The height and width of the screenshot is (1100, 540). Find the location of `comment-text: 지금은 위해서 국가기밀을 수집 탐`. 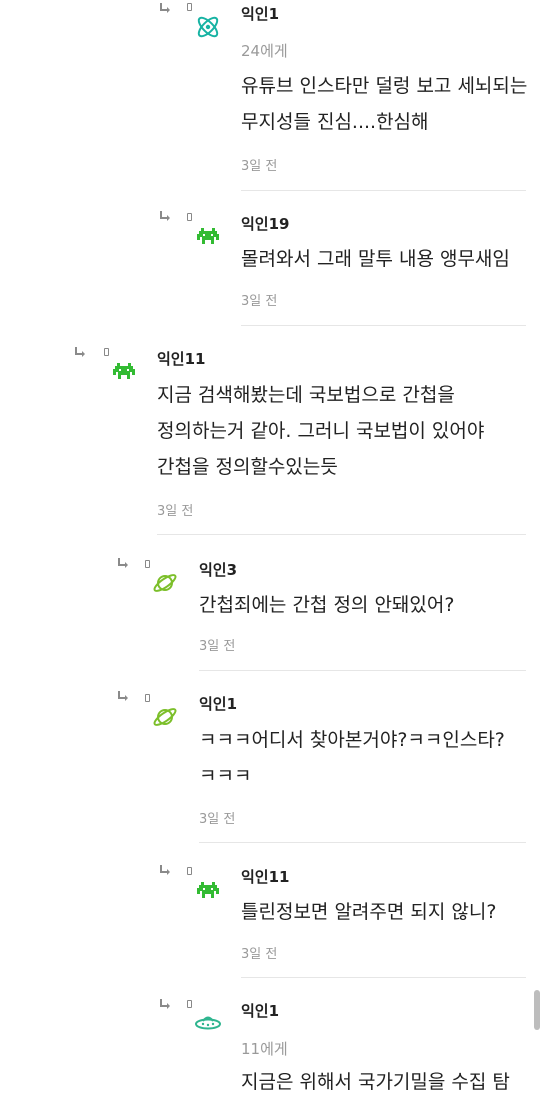

comment-text: 지금은 위해서 국가기밀을 수집 탐 is located at coordinates (375, 1082).